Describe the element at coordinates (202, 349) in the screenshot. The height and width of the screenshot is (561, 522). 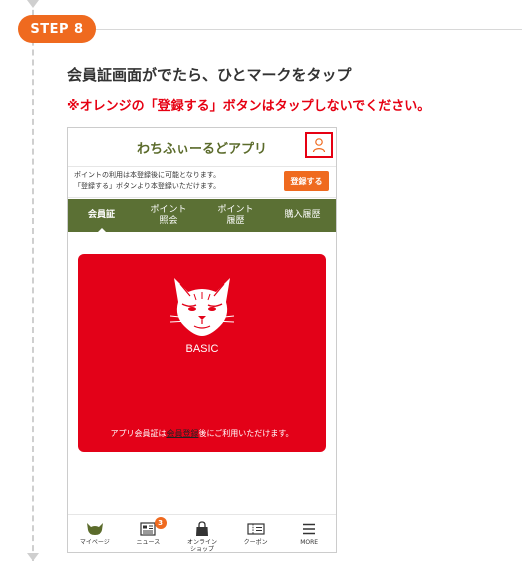
I see `membership-level: BASIC` at that location.